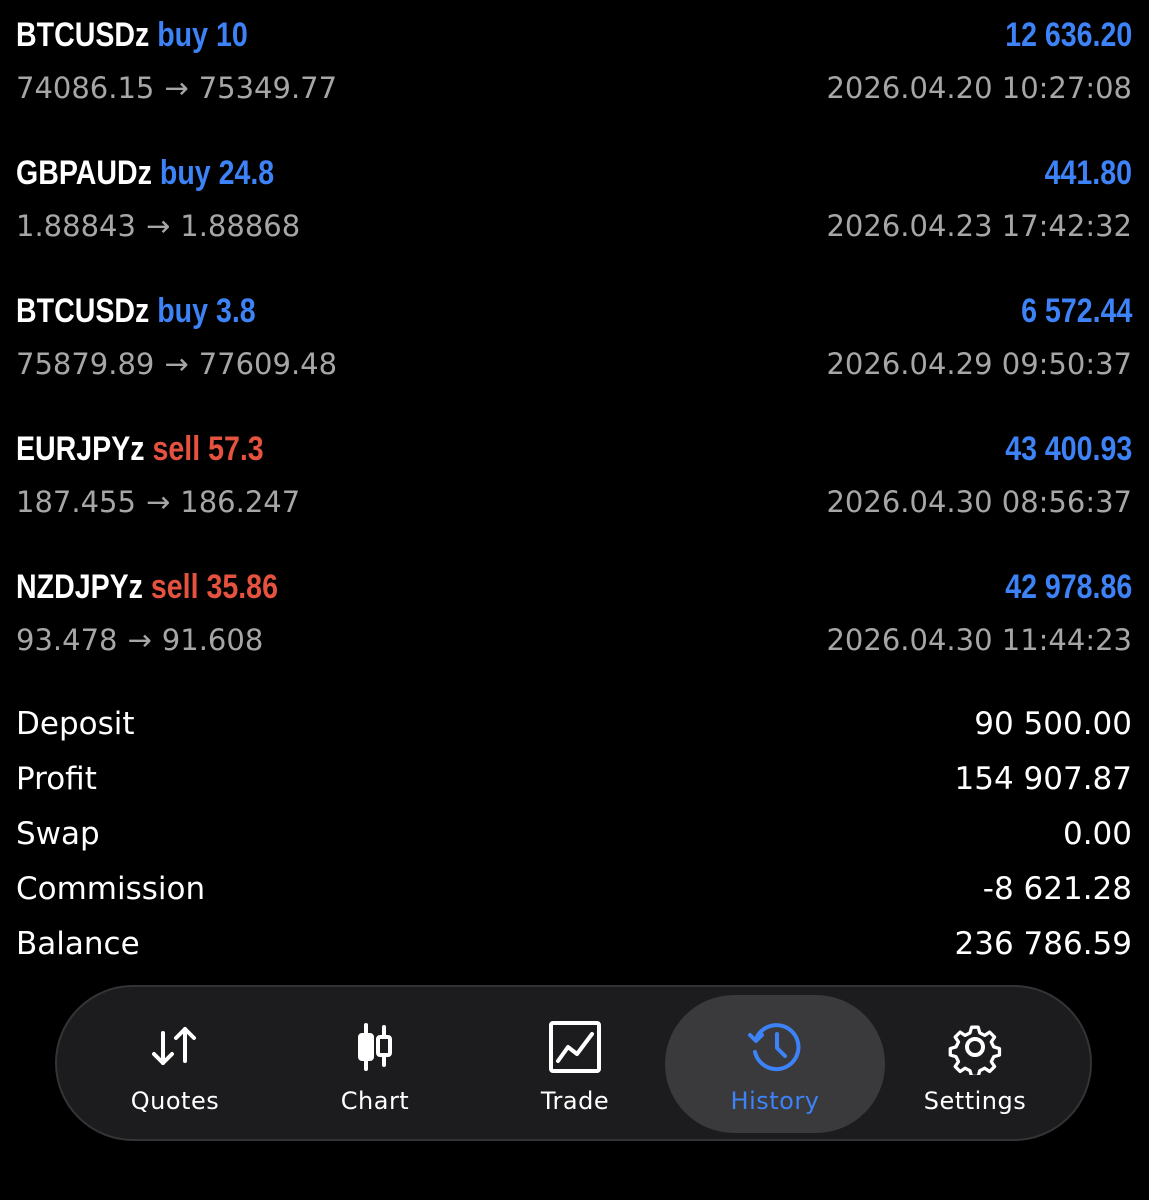 The height and width of the screenshot is (1200, 1149). What do you see at coordinates (1057, 888) in the screenshot?
I see `commission-value: -8 621.28` at bounding box center [1057, 888].